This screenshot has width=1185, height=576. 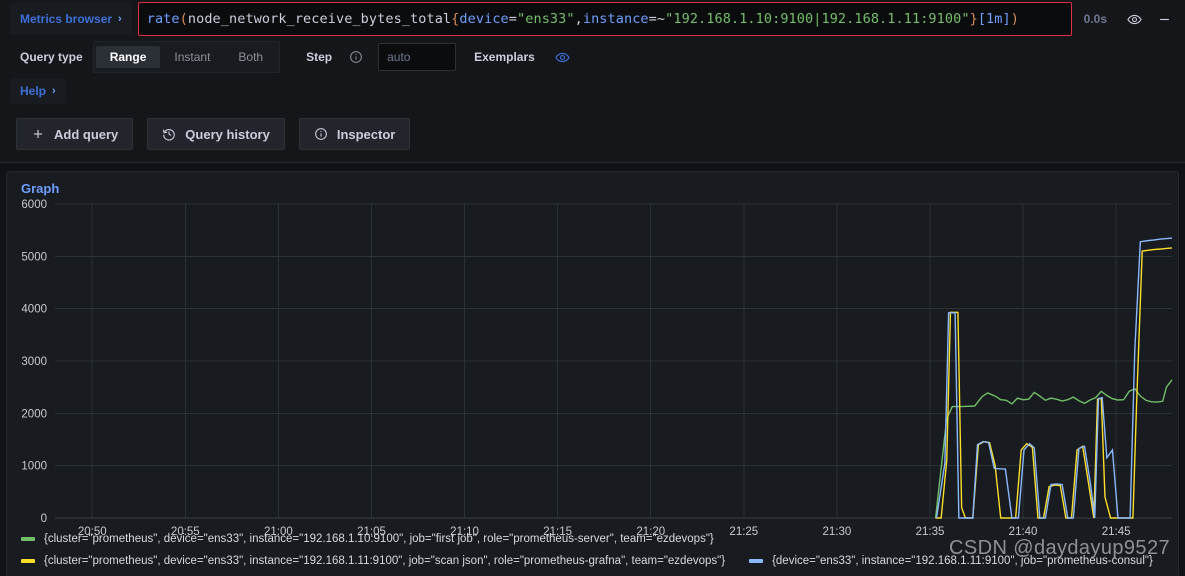 What do you see at coordinates (513, 19) in the screenshot?
I see `expr-op-eq: =` at bounding box center [513, 19].